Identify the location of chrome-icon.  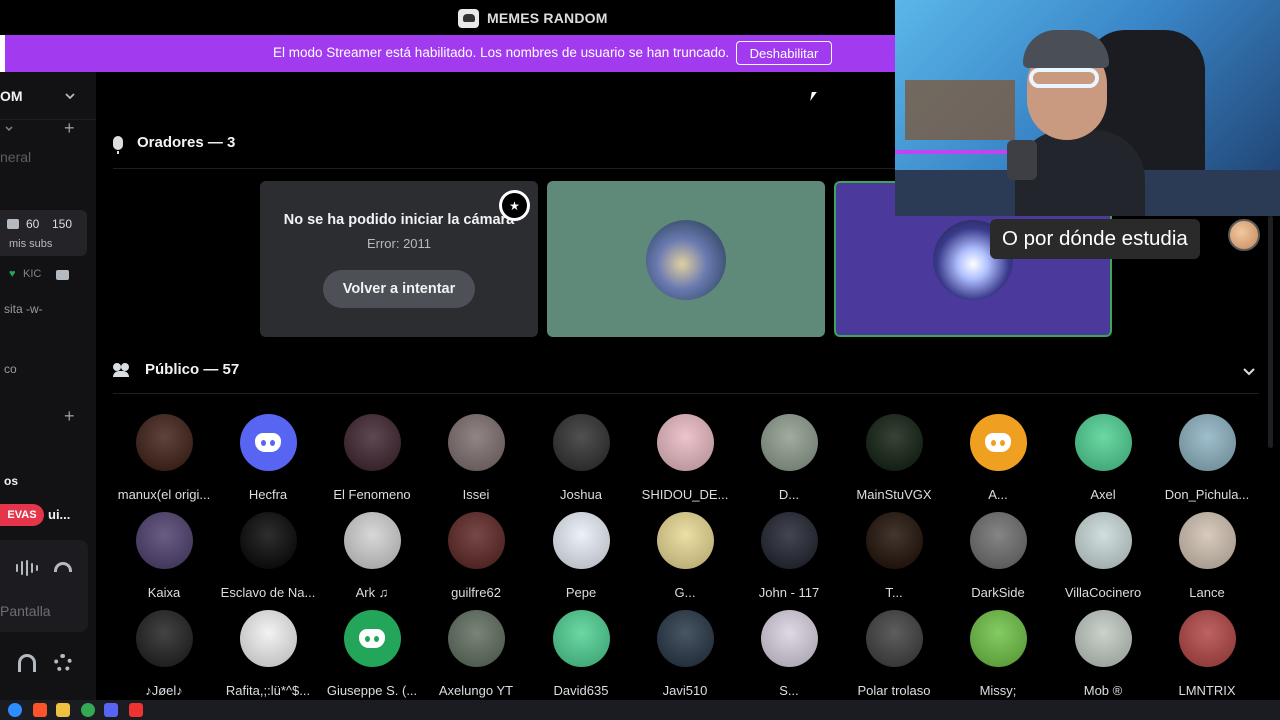
(88, 710).